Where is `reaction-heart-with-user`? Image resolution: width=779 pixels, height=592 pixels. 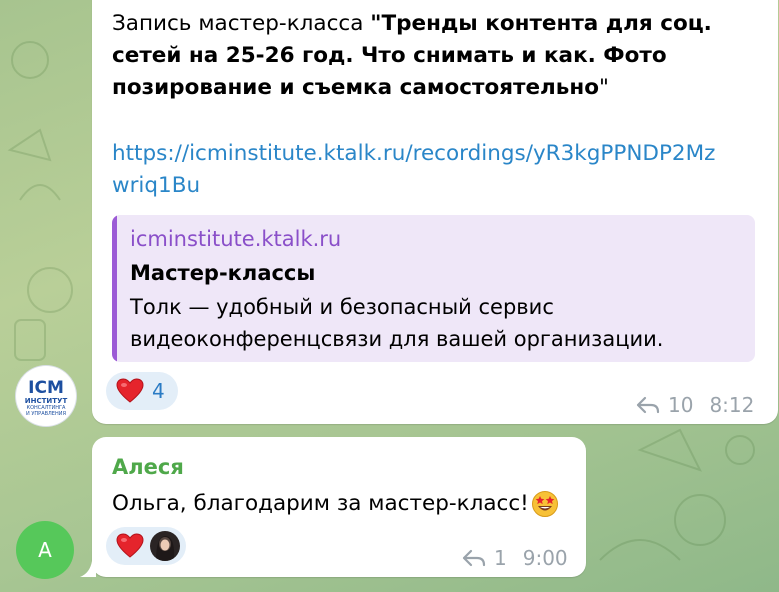
reaction-heart-with-user is located at coordinates (146, 546).